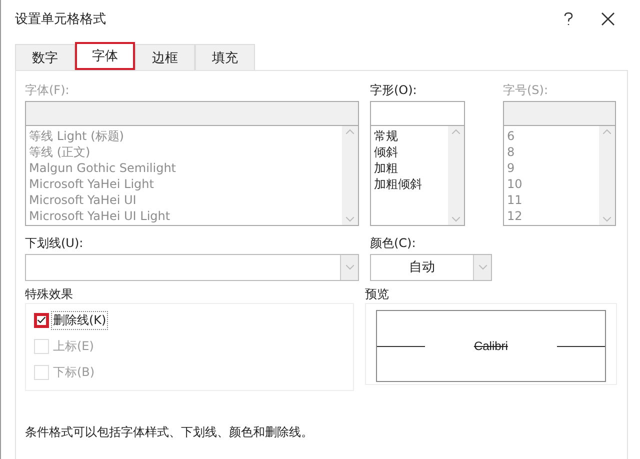 The image size is (640, 459). I want to click on checkmark-icon, so click(41, 320).